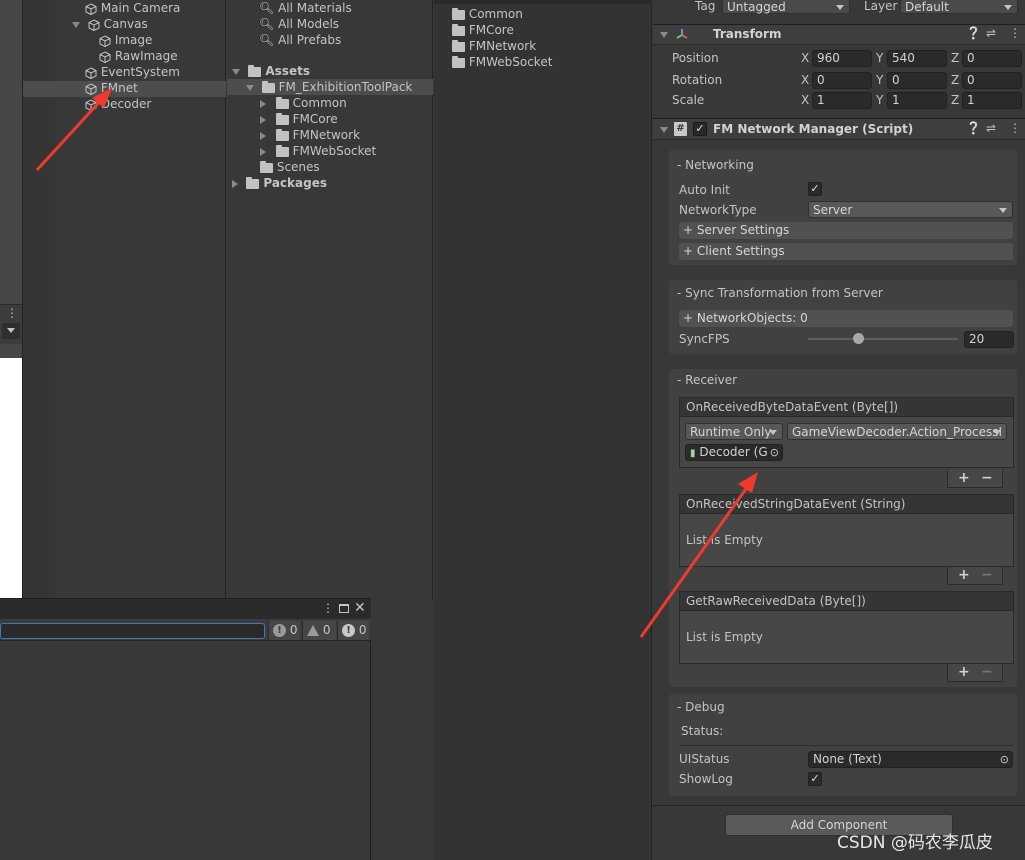  Describe the element at coordinates (915, 843) in the screenshot. I see `watermark-text: CSDN @码农李瓜皮` at that location.